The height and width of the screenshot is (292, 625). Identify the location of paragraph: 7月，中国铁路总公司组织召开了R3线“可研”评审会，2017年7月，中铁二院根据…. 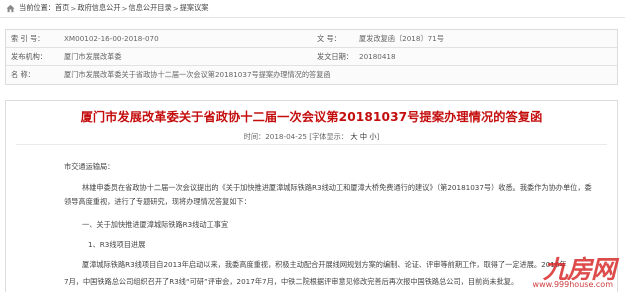
(291, 281).